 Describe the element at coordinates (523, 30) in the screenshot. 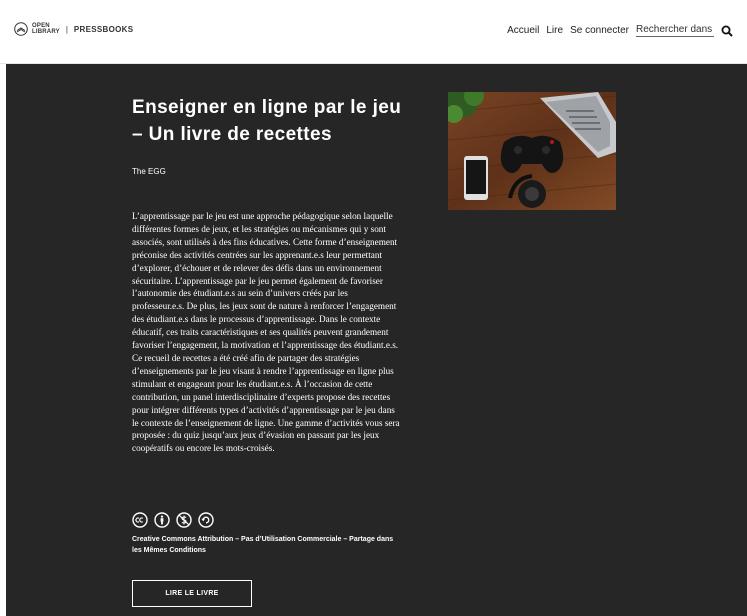

I see `nav-link-accueil: Accueil` at that location.